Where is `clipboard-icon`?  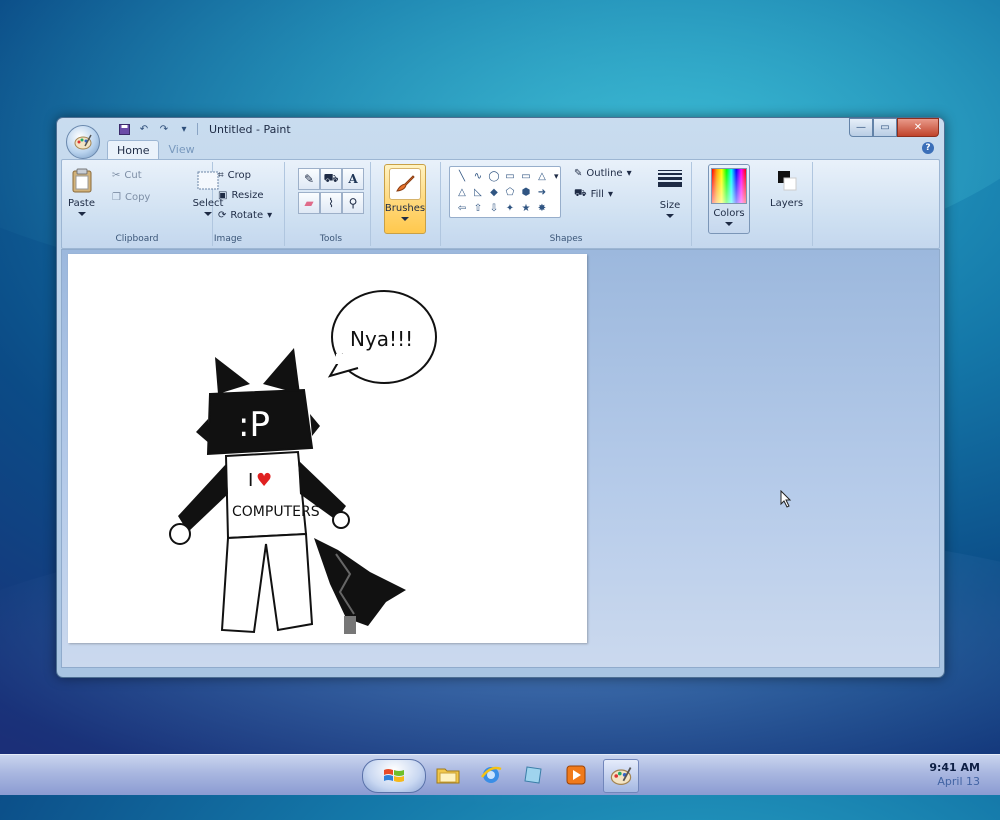 clipboard-icon is located at coordinates (81, 180).